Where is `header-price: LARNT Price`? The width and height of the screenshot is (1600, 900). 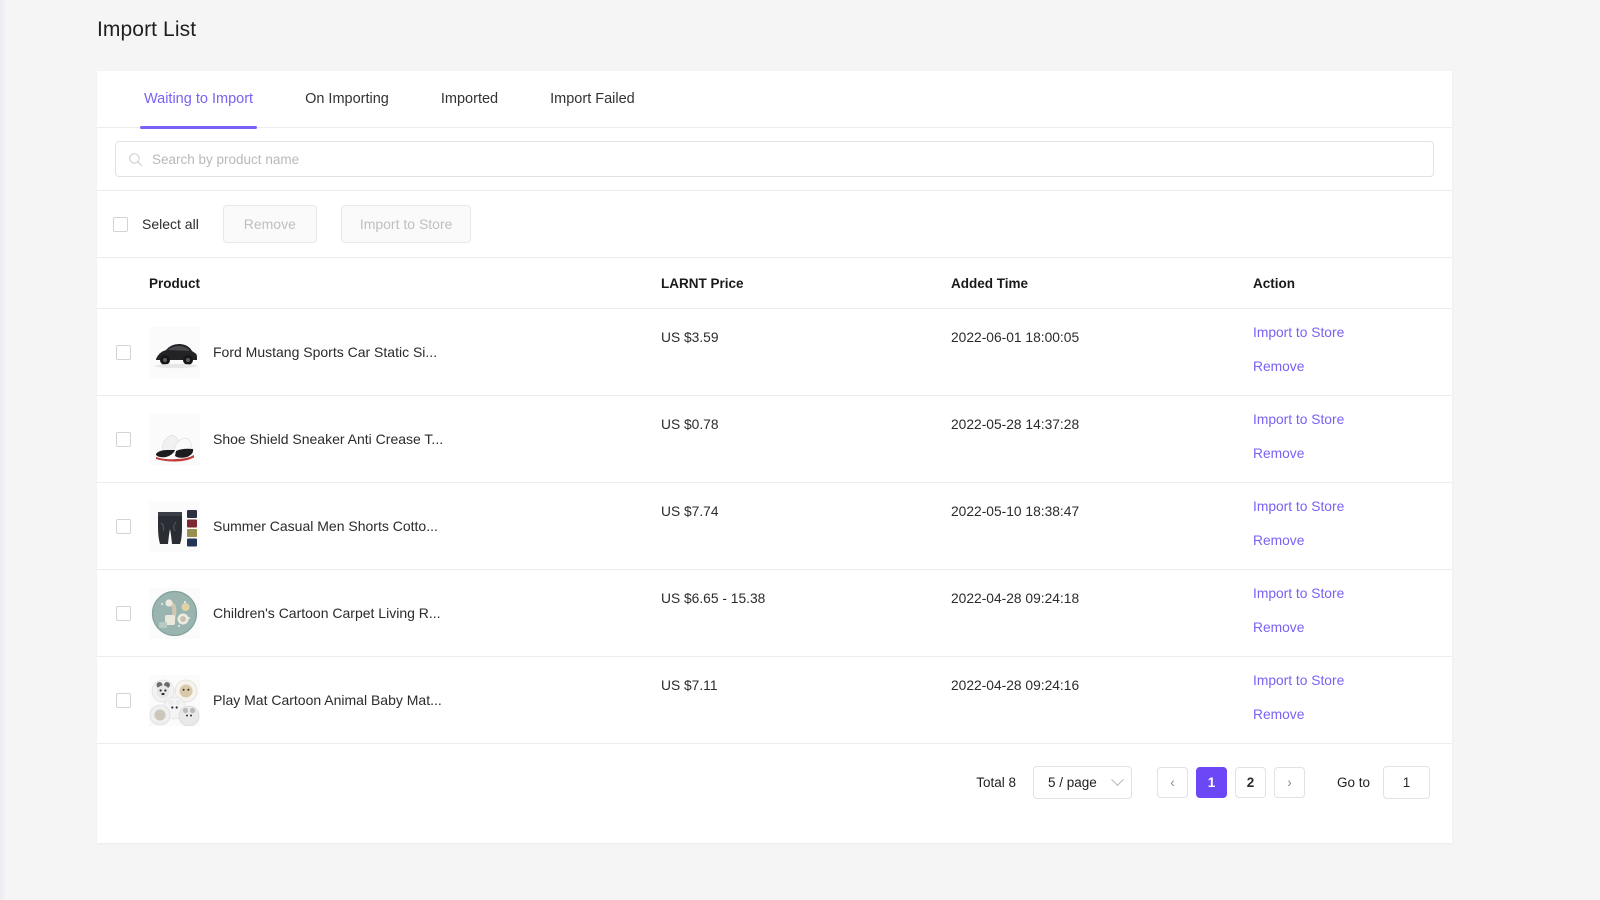
header-price: LARNT Price is located at coordinates (702, 283).